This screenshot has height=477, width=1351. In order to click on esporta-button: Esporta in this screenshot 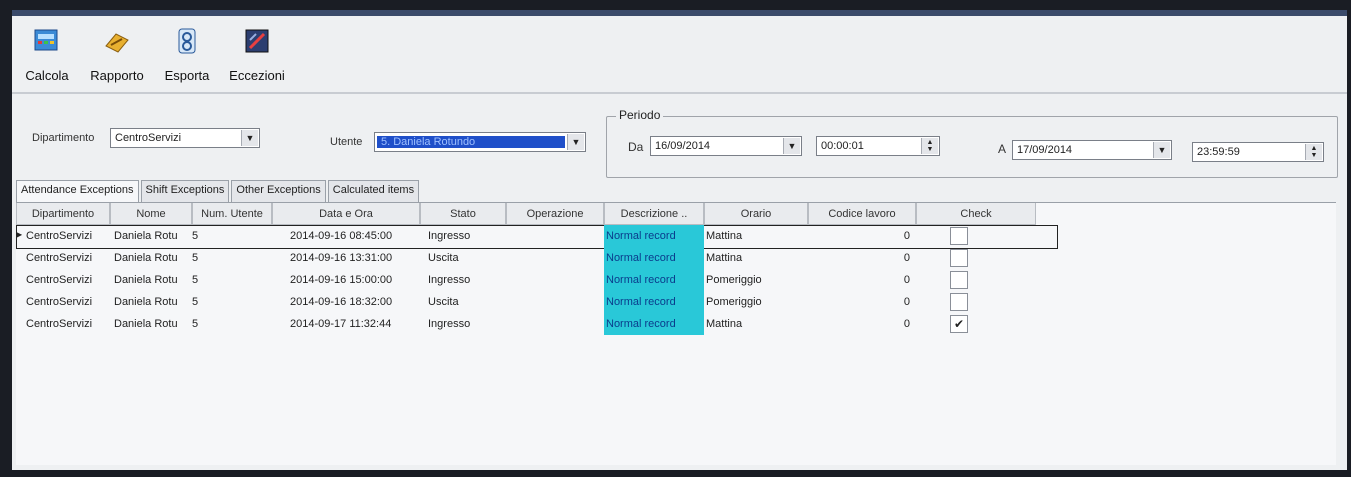, I will do `click(187, 57)`.